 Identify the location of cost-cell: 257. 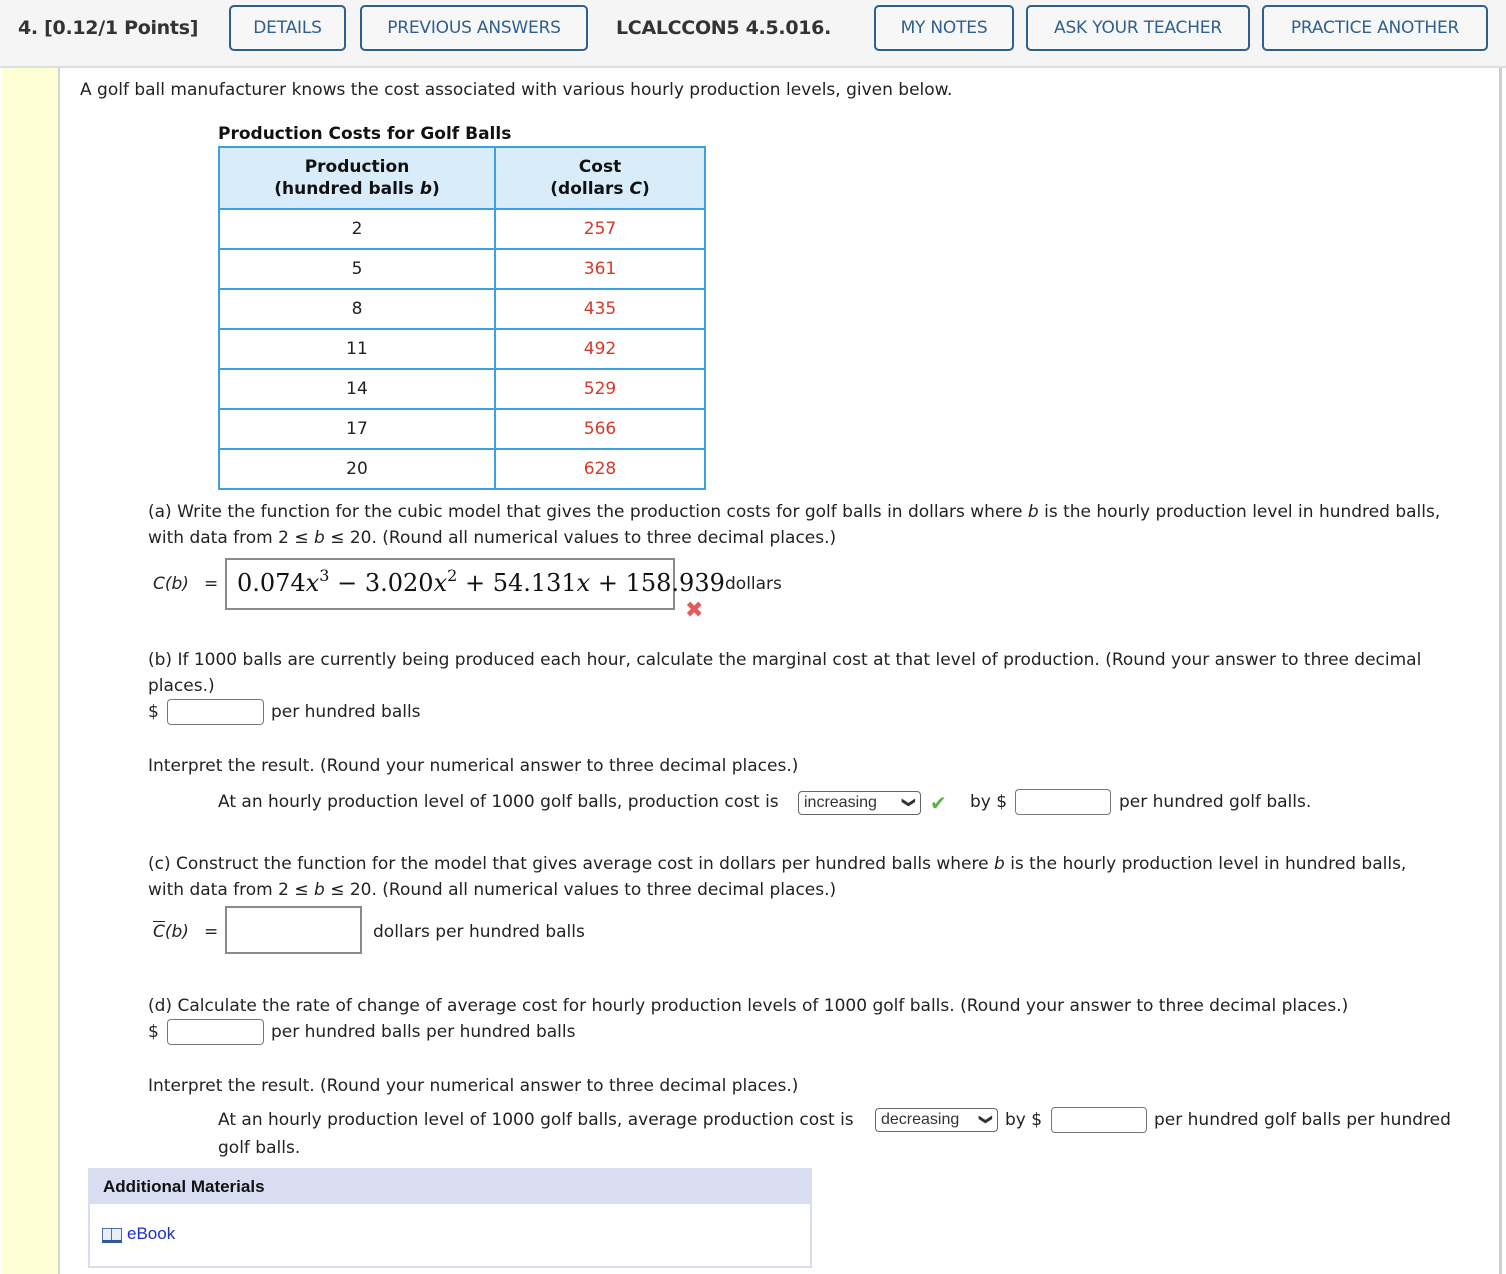
(600, 229).